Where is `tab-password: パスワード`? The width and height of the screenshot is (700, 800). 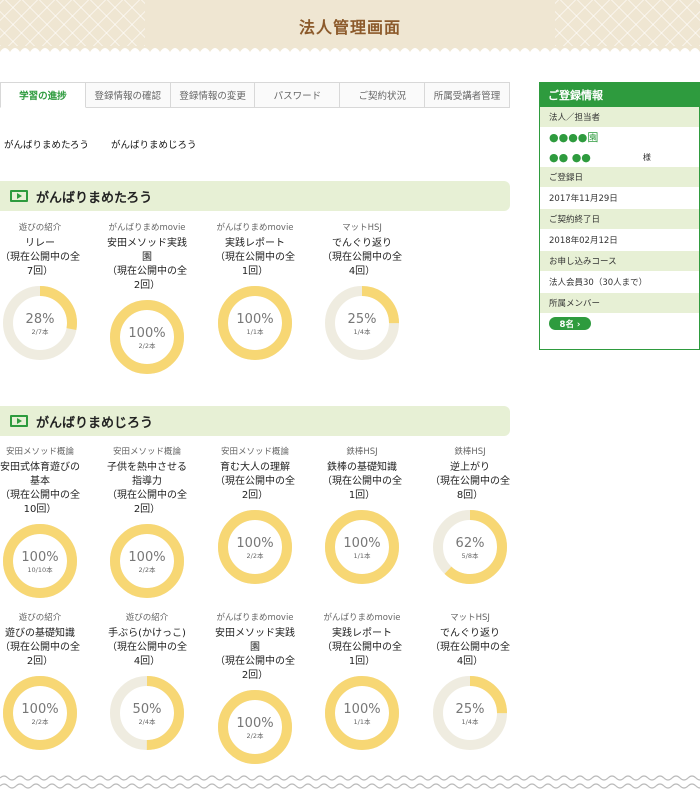 tab-password: パスワード is located at coordinates (298, 95).